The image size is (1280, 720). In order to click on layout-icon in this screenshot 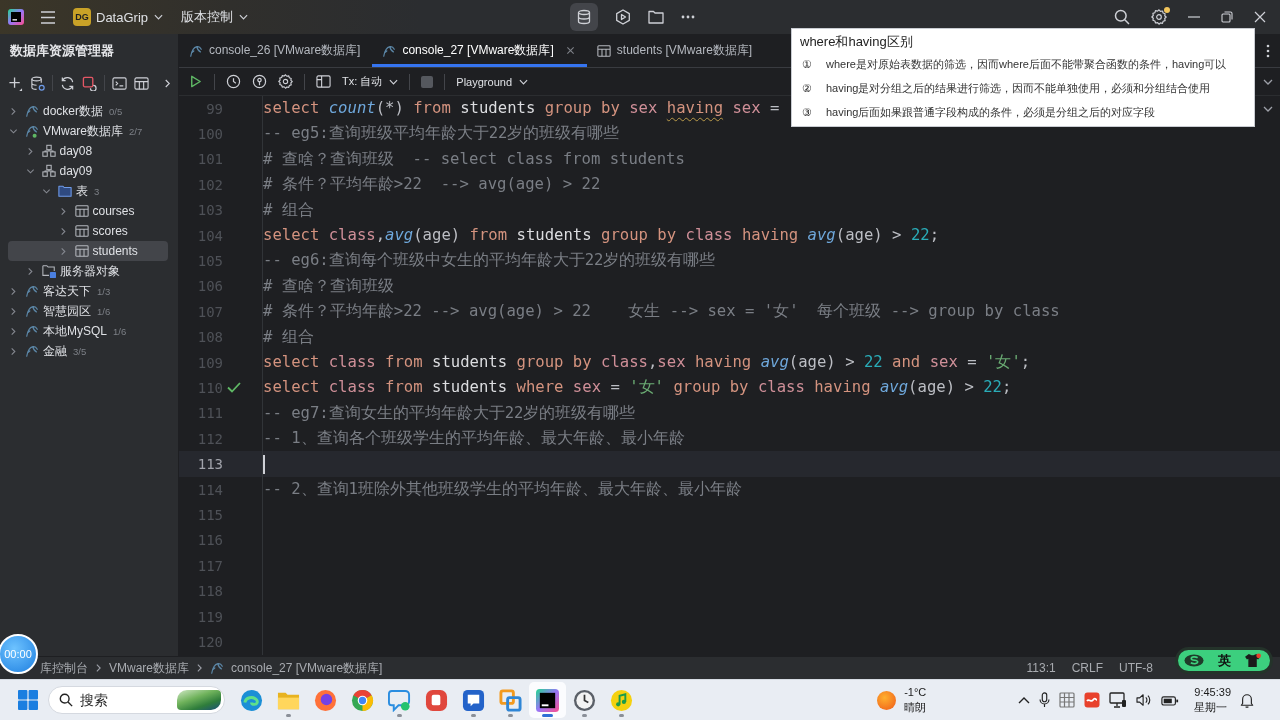, I will do `click(323, 81)`.